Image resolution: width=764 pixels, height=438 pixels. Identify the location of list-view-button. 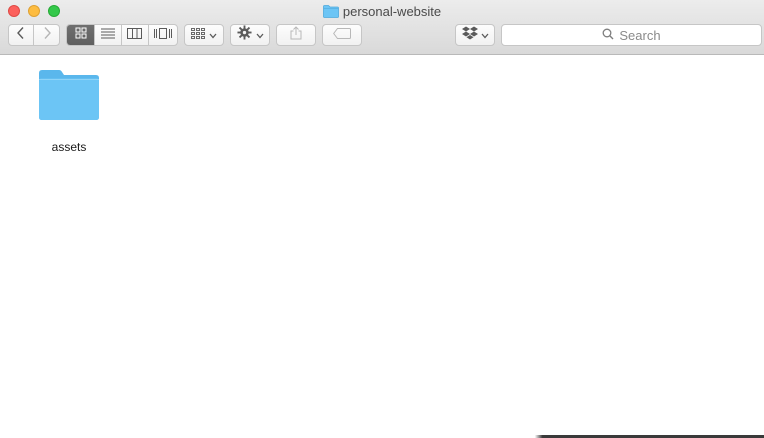
(108, 35).